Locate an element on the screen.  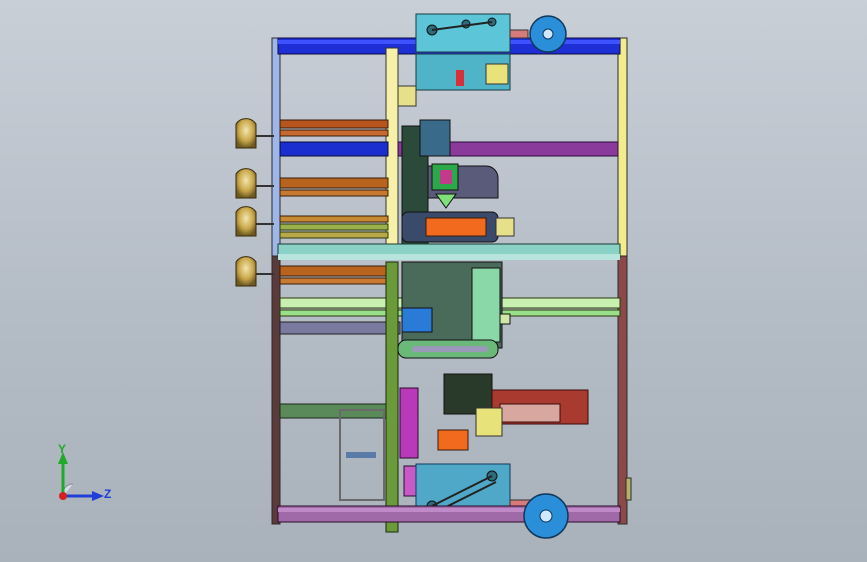
right-frame-bracket is located at coordinates (628, 489).